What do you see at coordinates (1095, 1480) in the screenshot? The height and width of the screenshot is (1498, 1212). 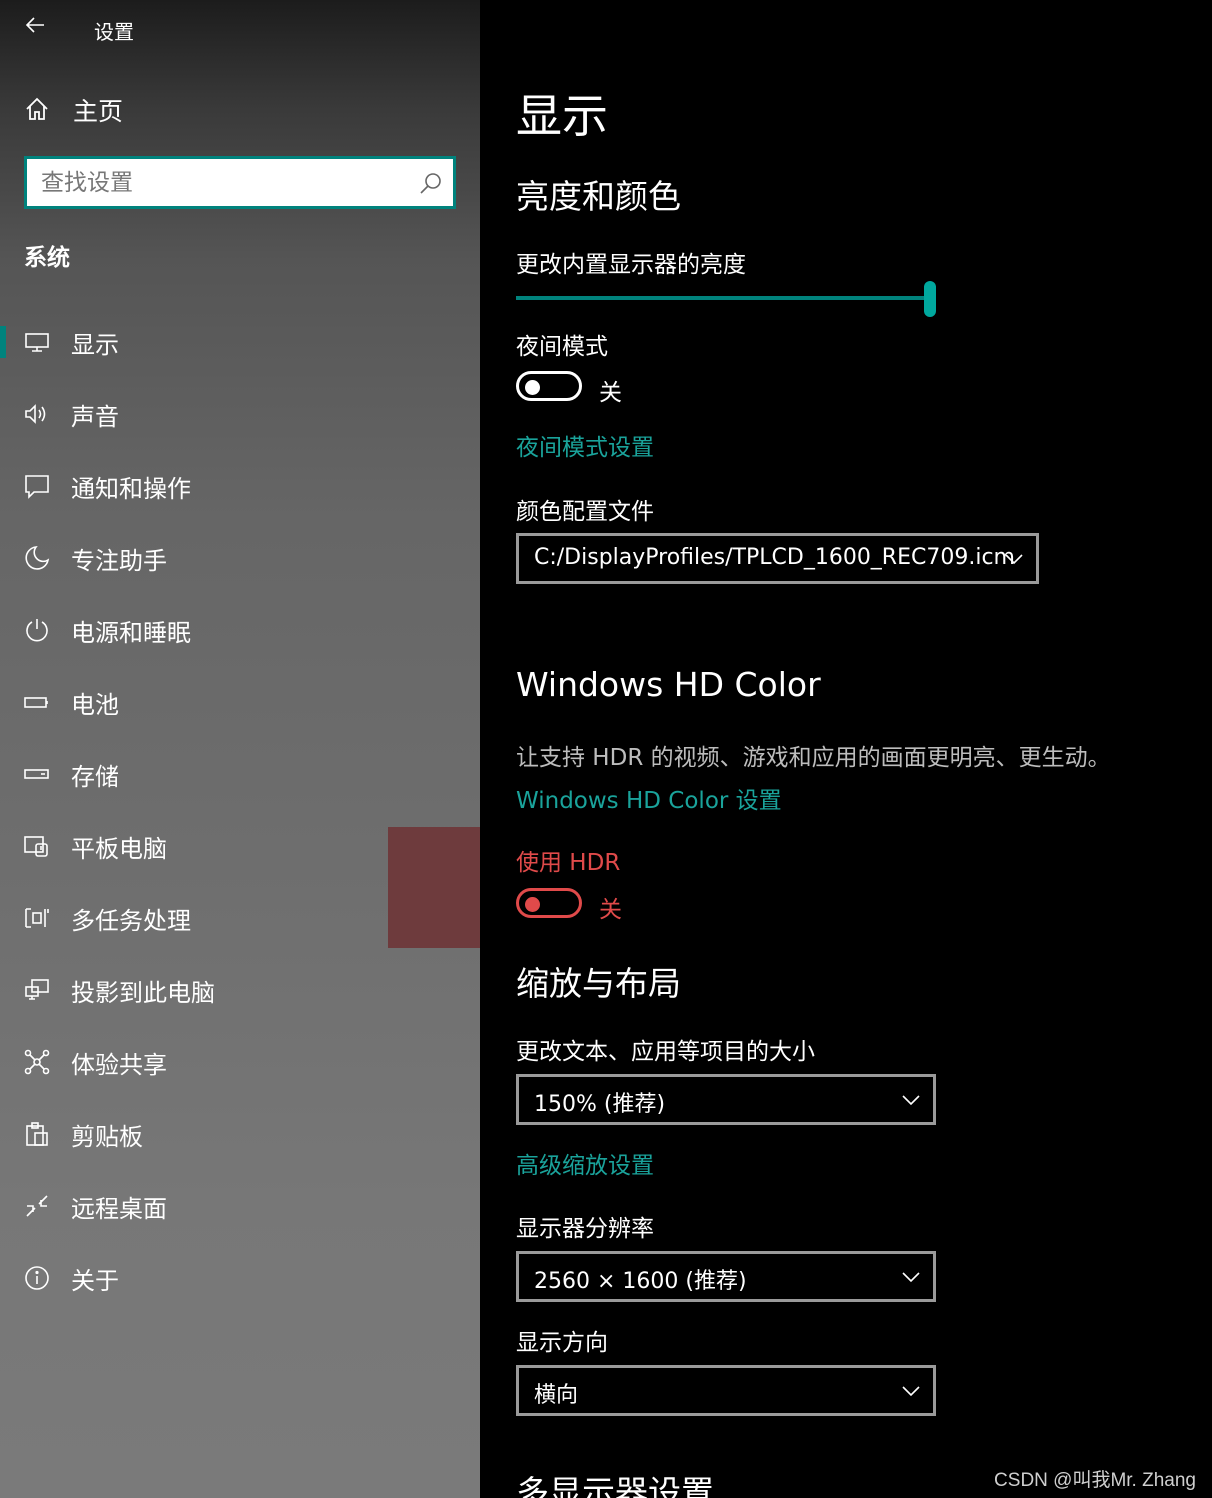 I see `watermark: CSDN @叫我Mr. Zhang` at bounding box center [1095, 1480].